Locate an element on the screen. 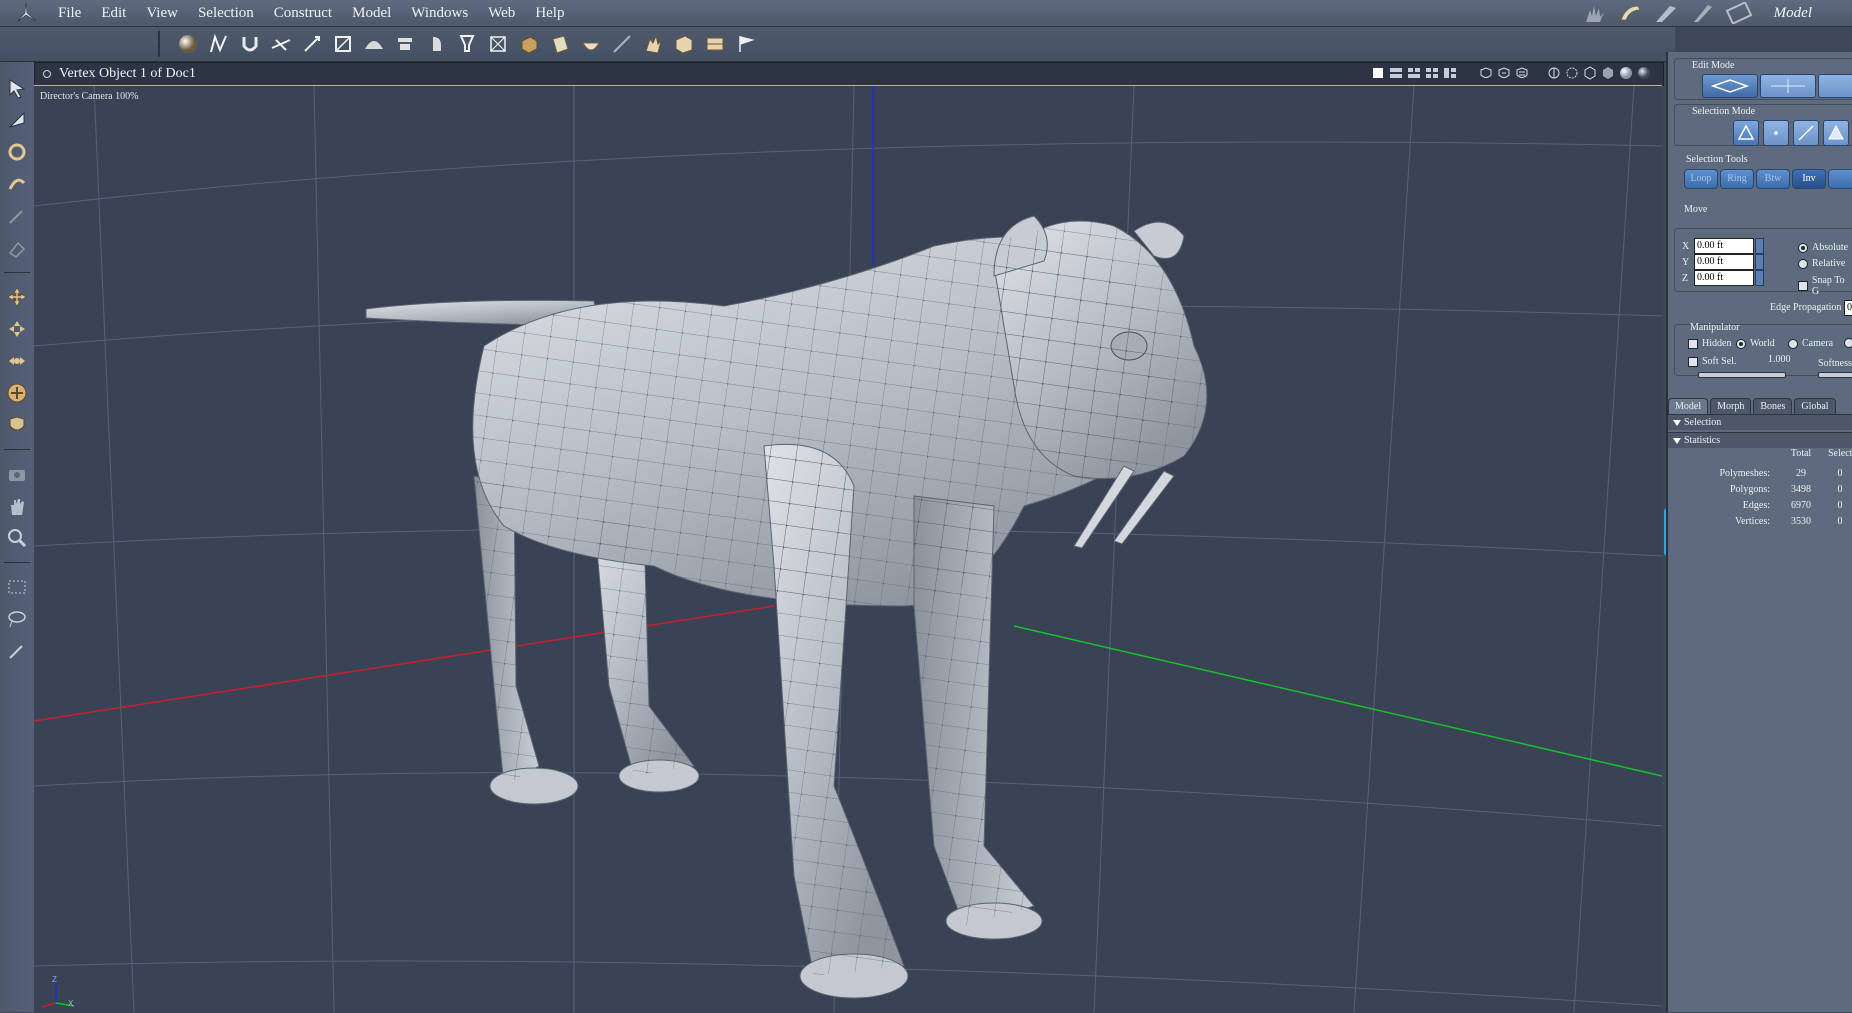  shield-tool-icon is located at coordinates (17, 425).